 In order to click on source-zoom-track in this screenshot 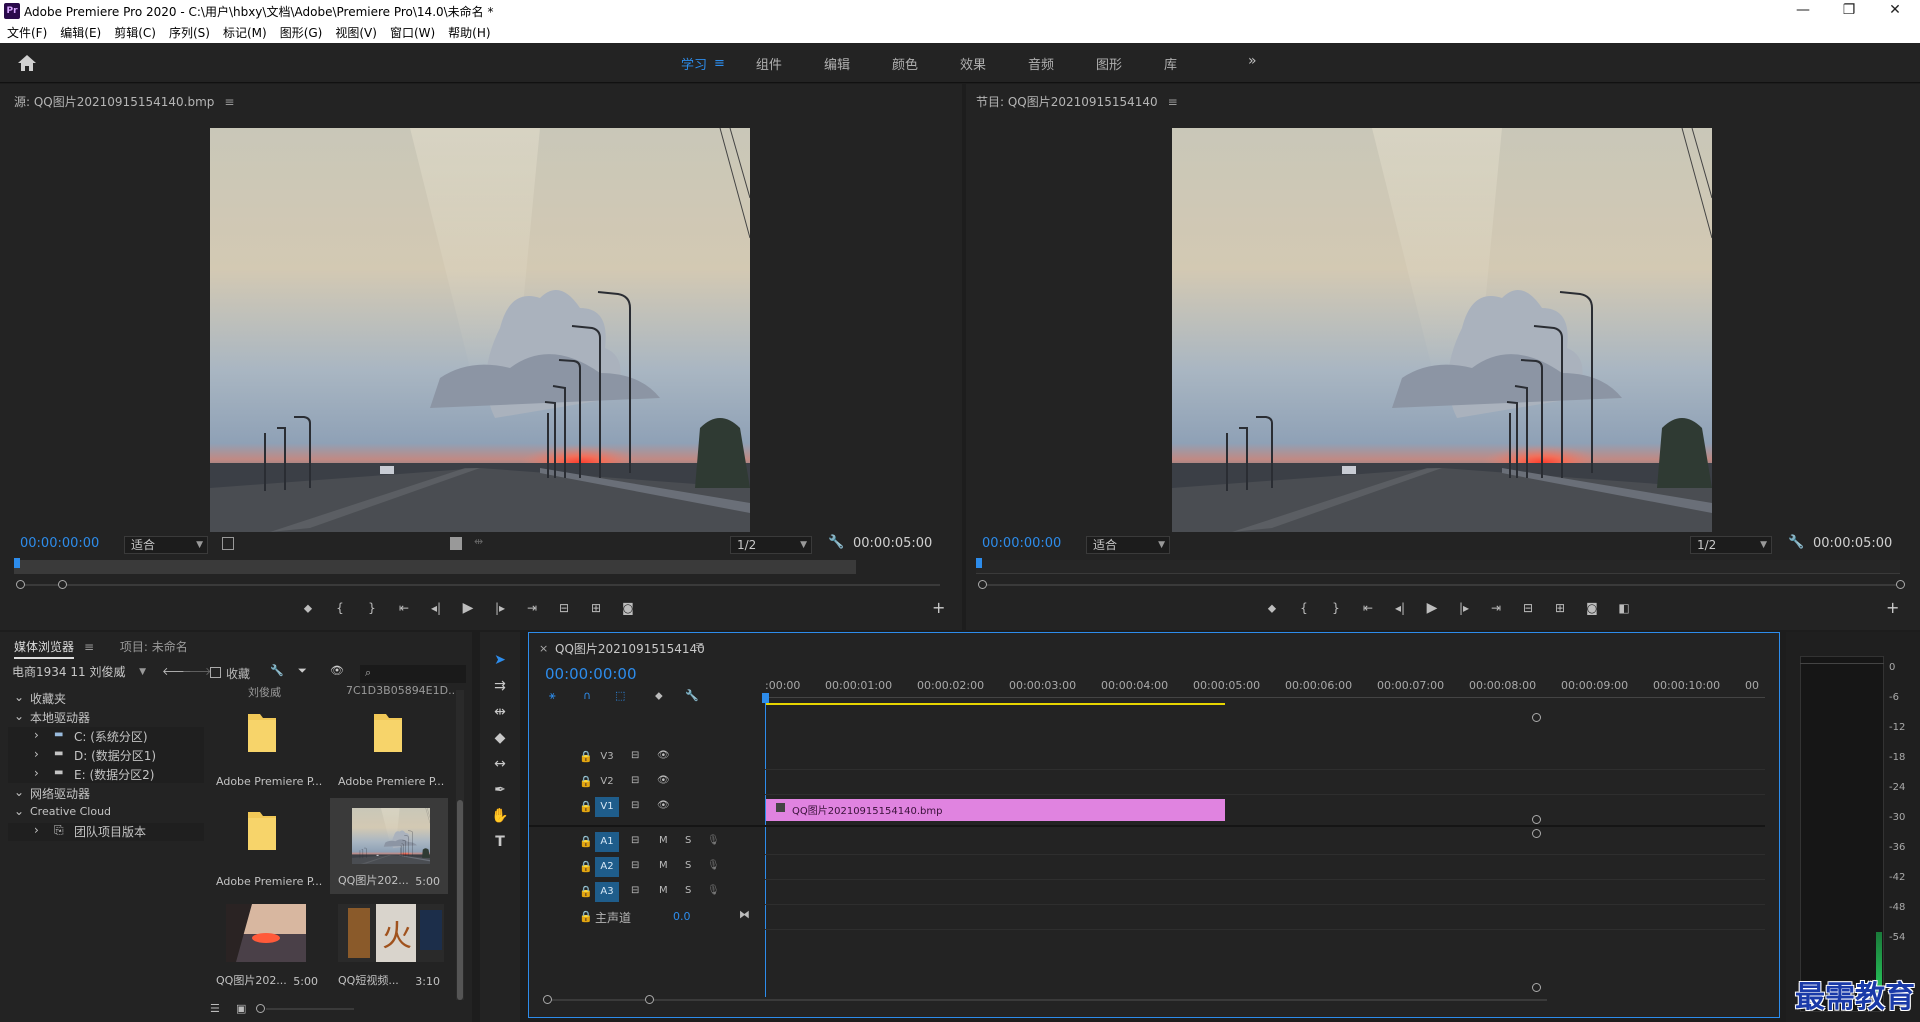, I will do `click(480, 585)`.